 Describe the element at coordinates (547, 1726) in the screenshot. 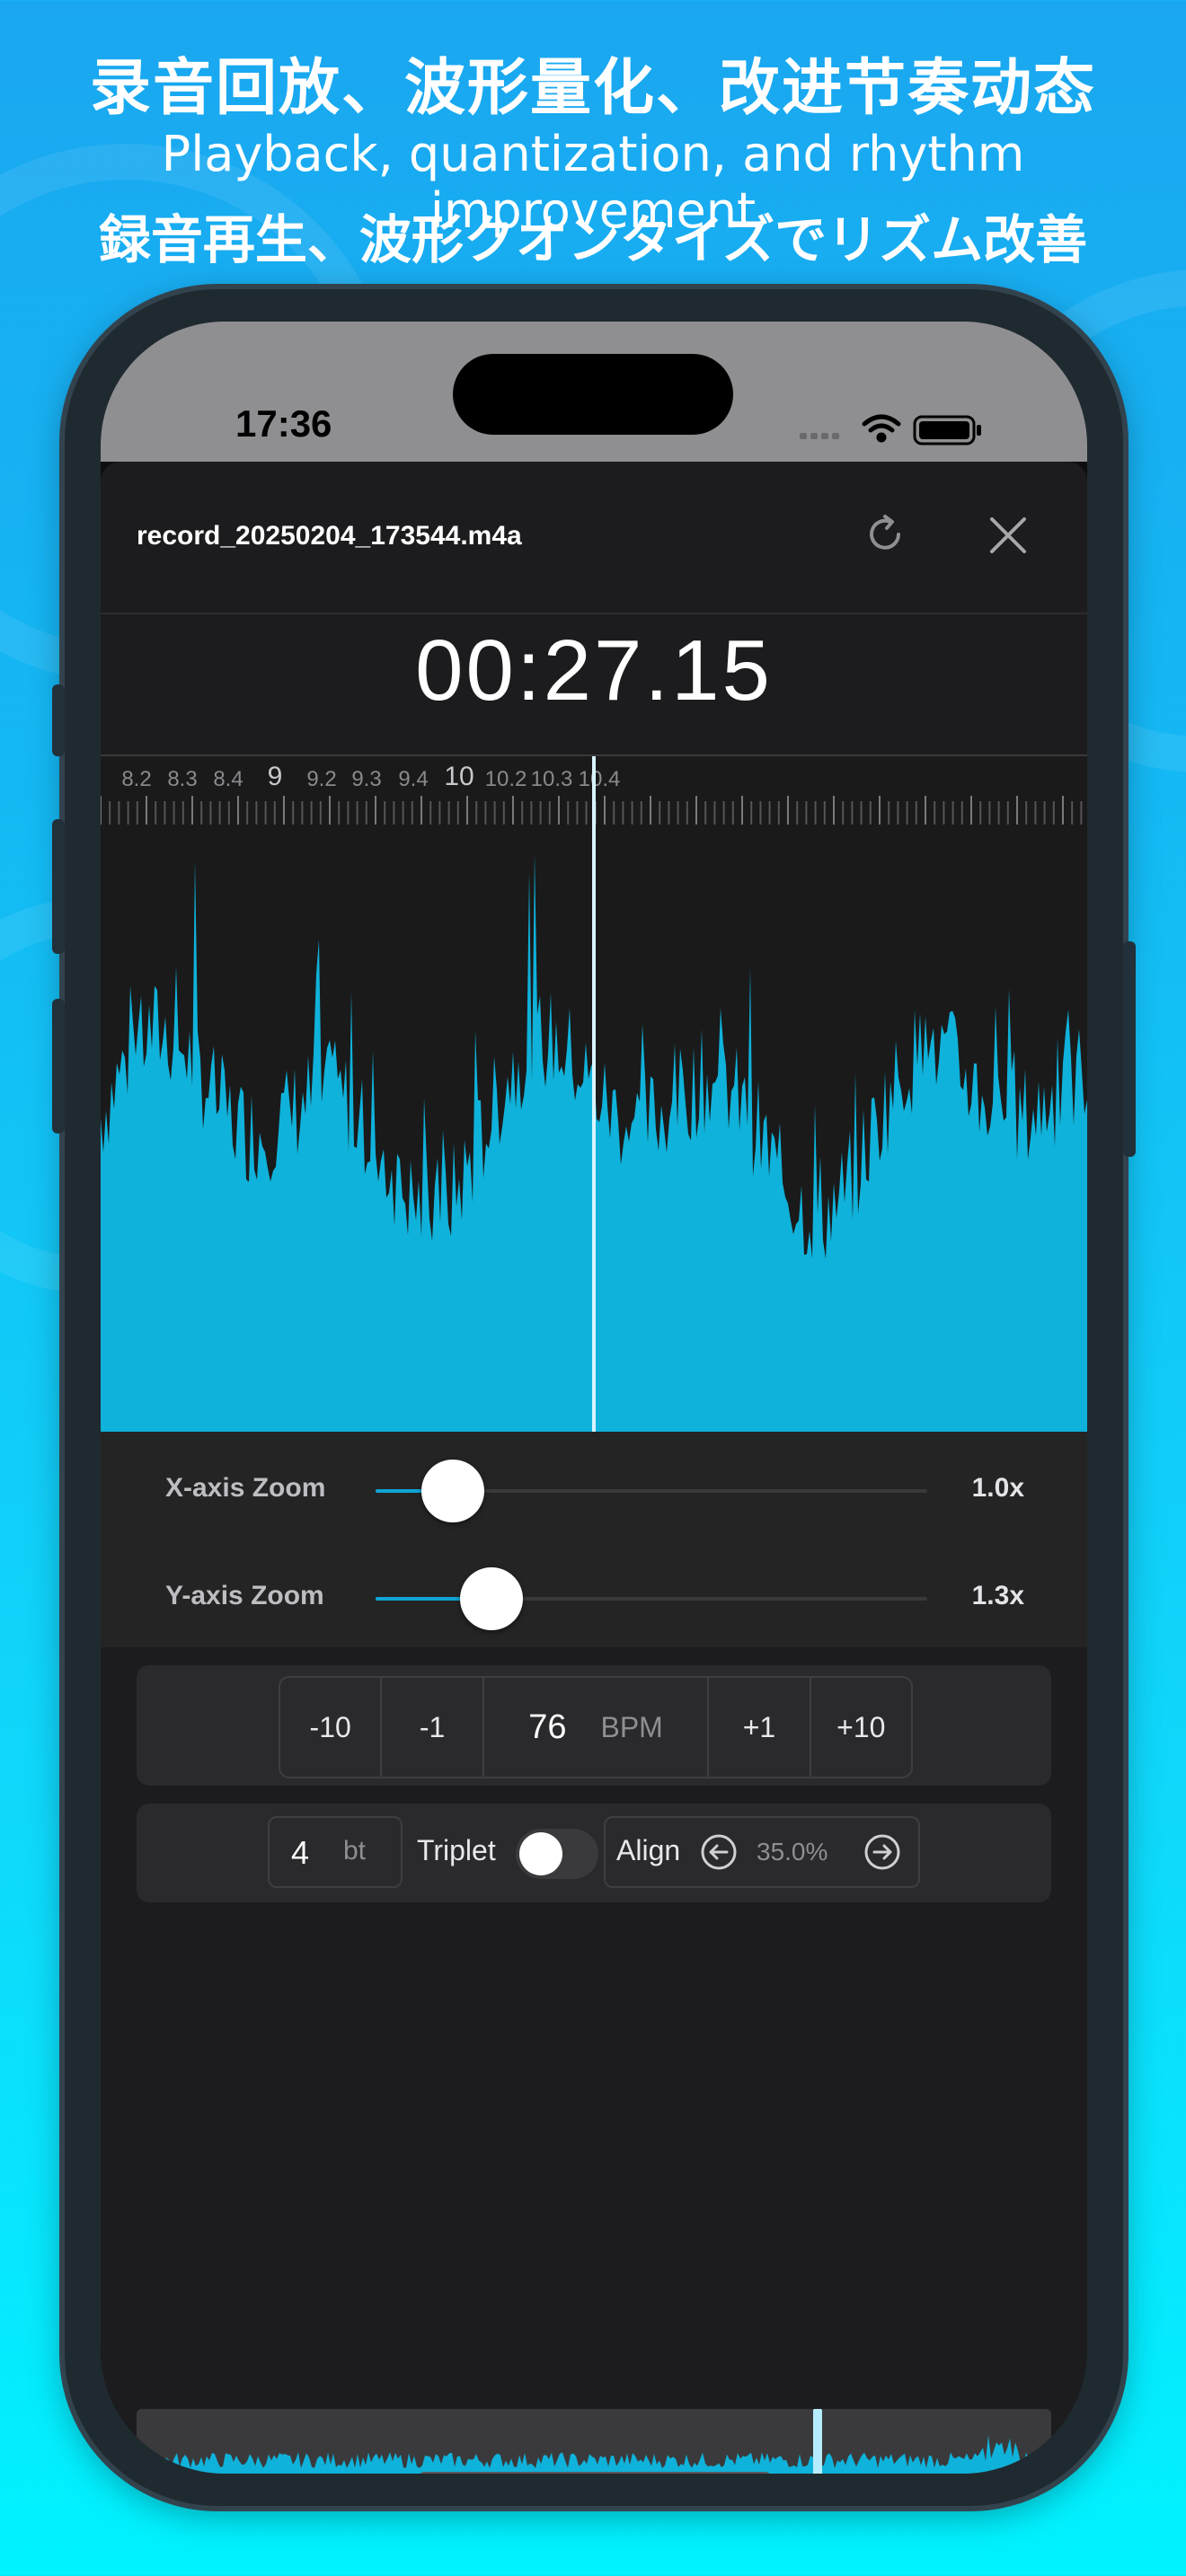

I see `bpm-value: 76` at that location.